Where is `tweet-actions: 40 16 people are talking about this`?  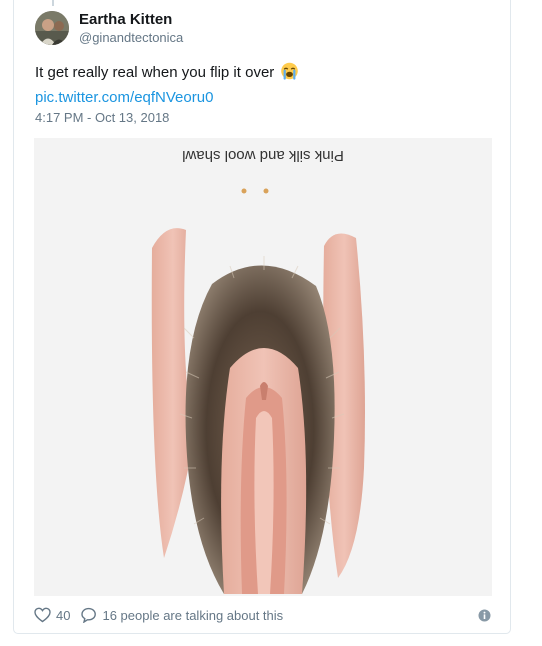
tweet-actions: 40 16 people are talking about this is located at coordinates (158, 615).